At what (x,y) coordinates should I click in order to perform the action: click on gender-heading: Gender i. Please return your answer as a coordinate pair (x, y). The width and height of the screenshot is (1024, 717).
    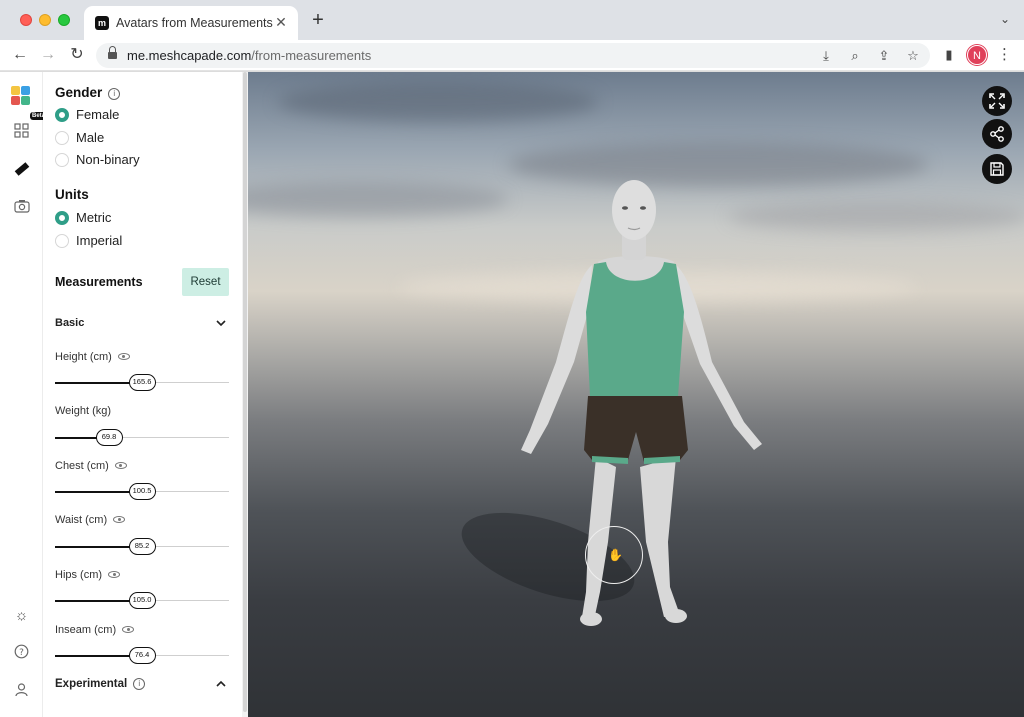
    Looking at the image, I should click on (88, 92).